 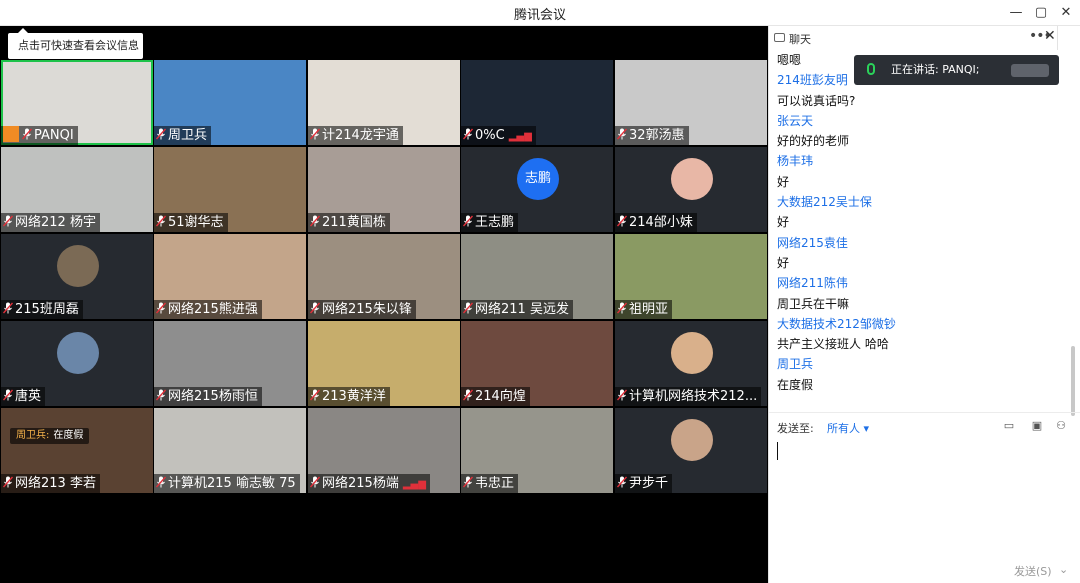 I want to click on recipient-select: 所有人 ▾, so click(x=848, y=428).